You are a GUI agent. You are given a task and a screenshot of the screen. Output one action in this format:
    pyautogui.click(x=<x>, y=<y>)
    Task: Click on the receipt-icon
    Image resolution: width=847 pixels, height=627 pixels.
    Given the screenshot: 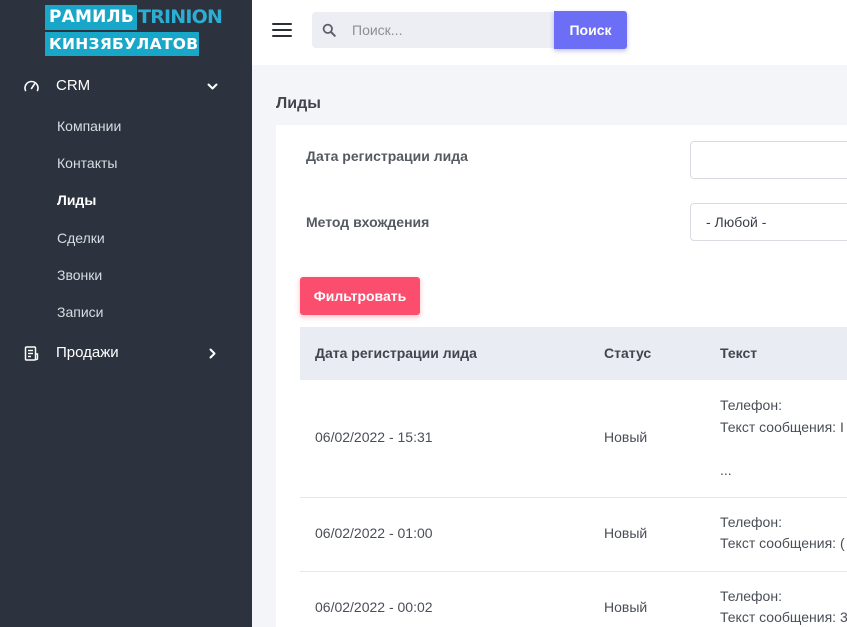 What is the action you would take?
    pyautogui.click(x=31, y=353)
    